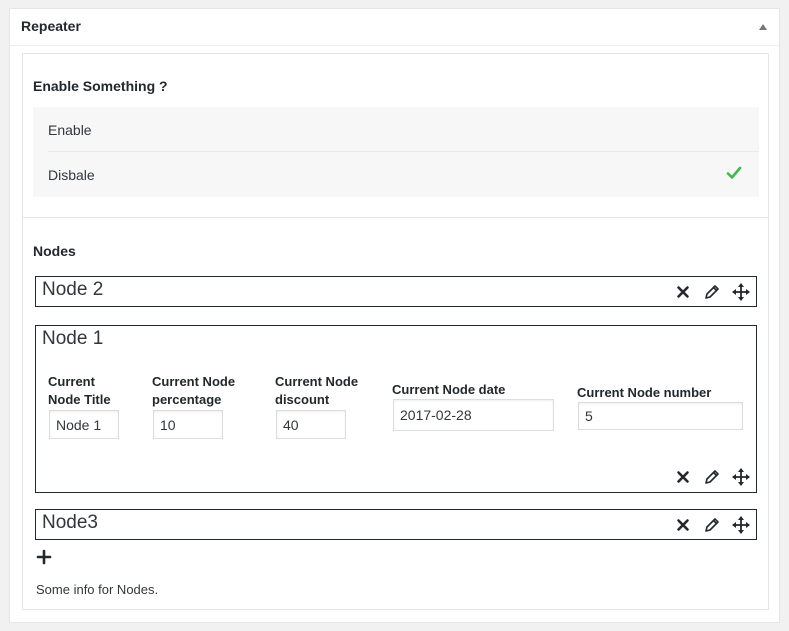 The height and width of the screenshot is (631, 789). I want to click on label-line: percentage, so click(187, 399).